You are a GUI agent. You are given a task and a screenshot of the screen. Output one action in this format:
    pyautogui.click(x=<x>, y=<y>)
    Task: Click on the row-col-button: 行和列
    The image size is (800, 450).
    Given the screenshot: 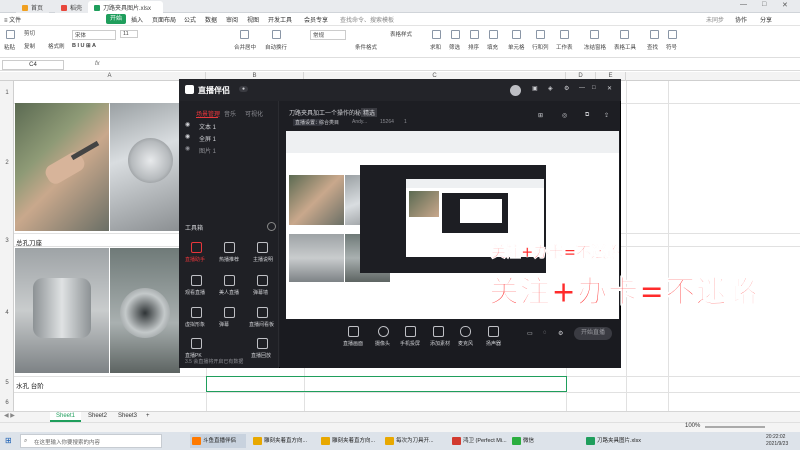 What is the action you would take?
    pyautogui.click(x=540, y=47)
    